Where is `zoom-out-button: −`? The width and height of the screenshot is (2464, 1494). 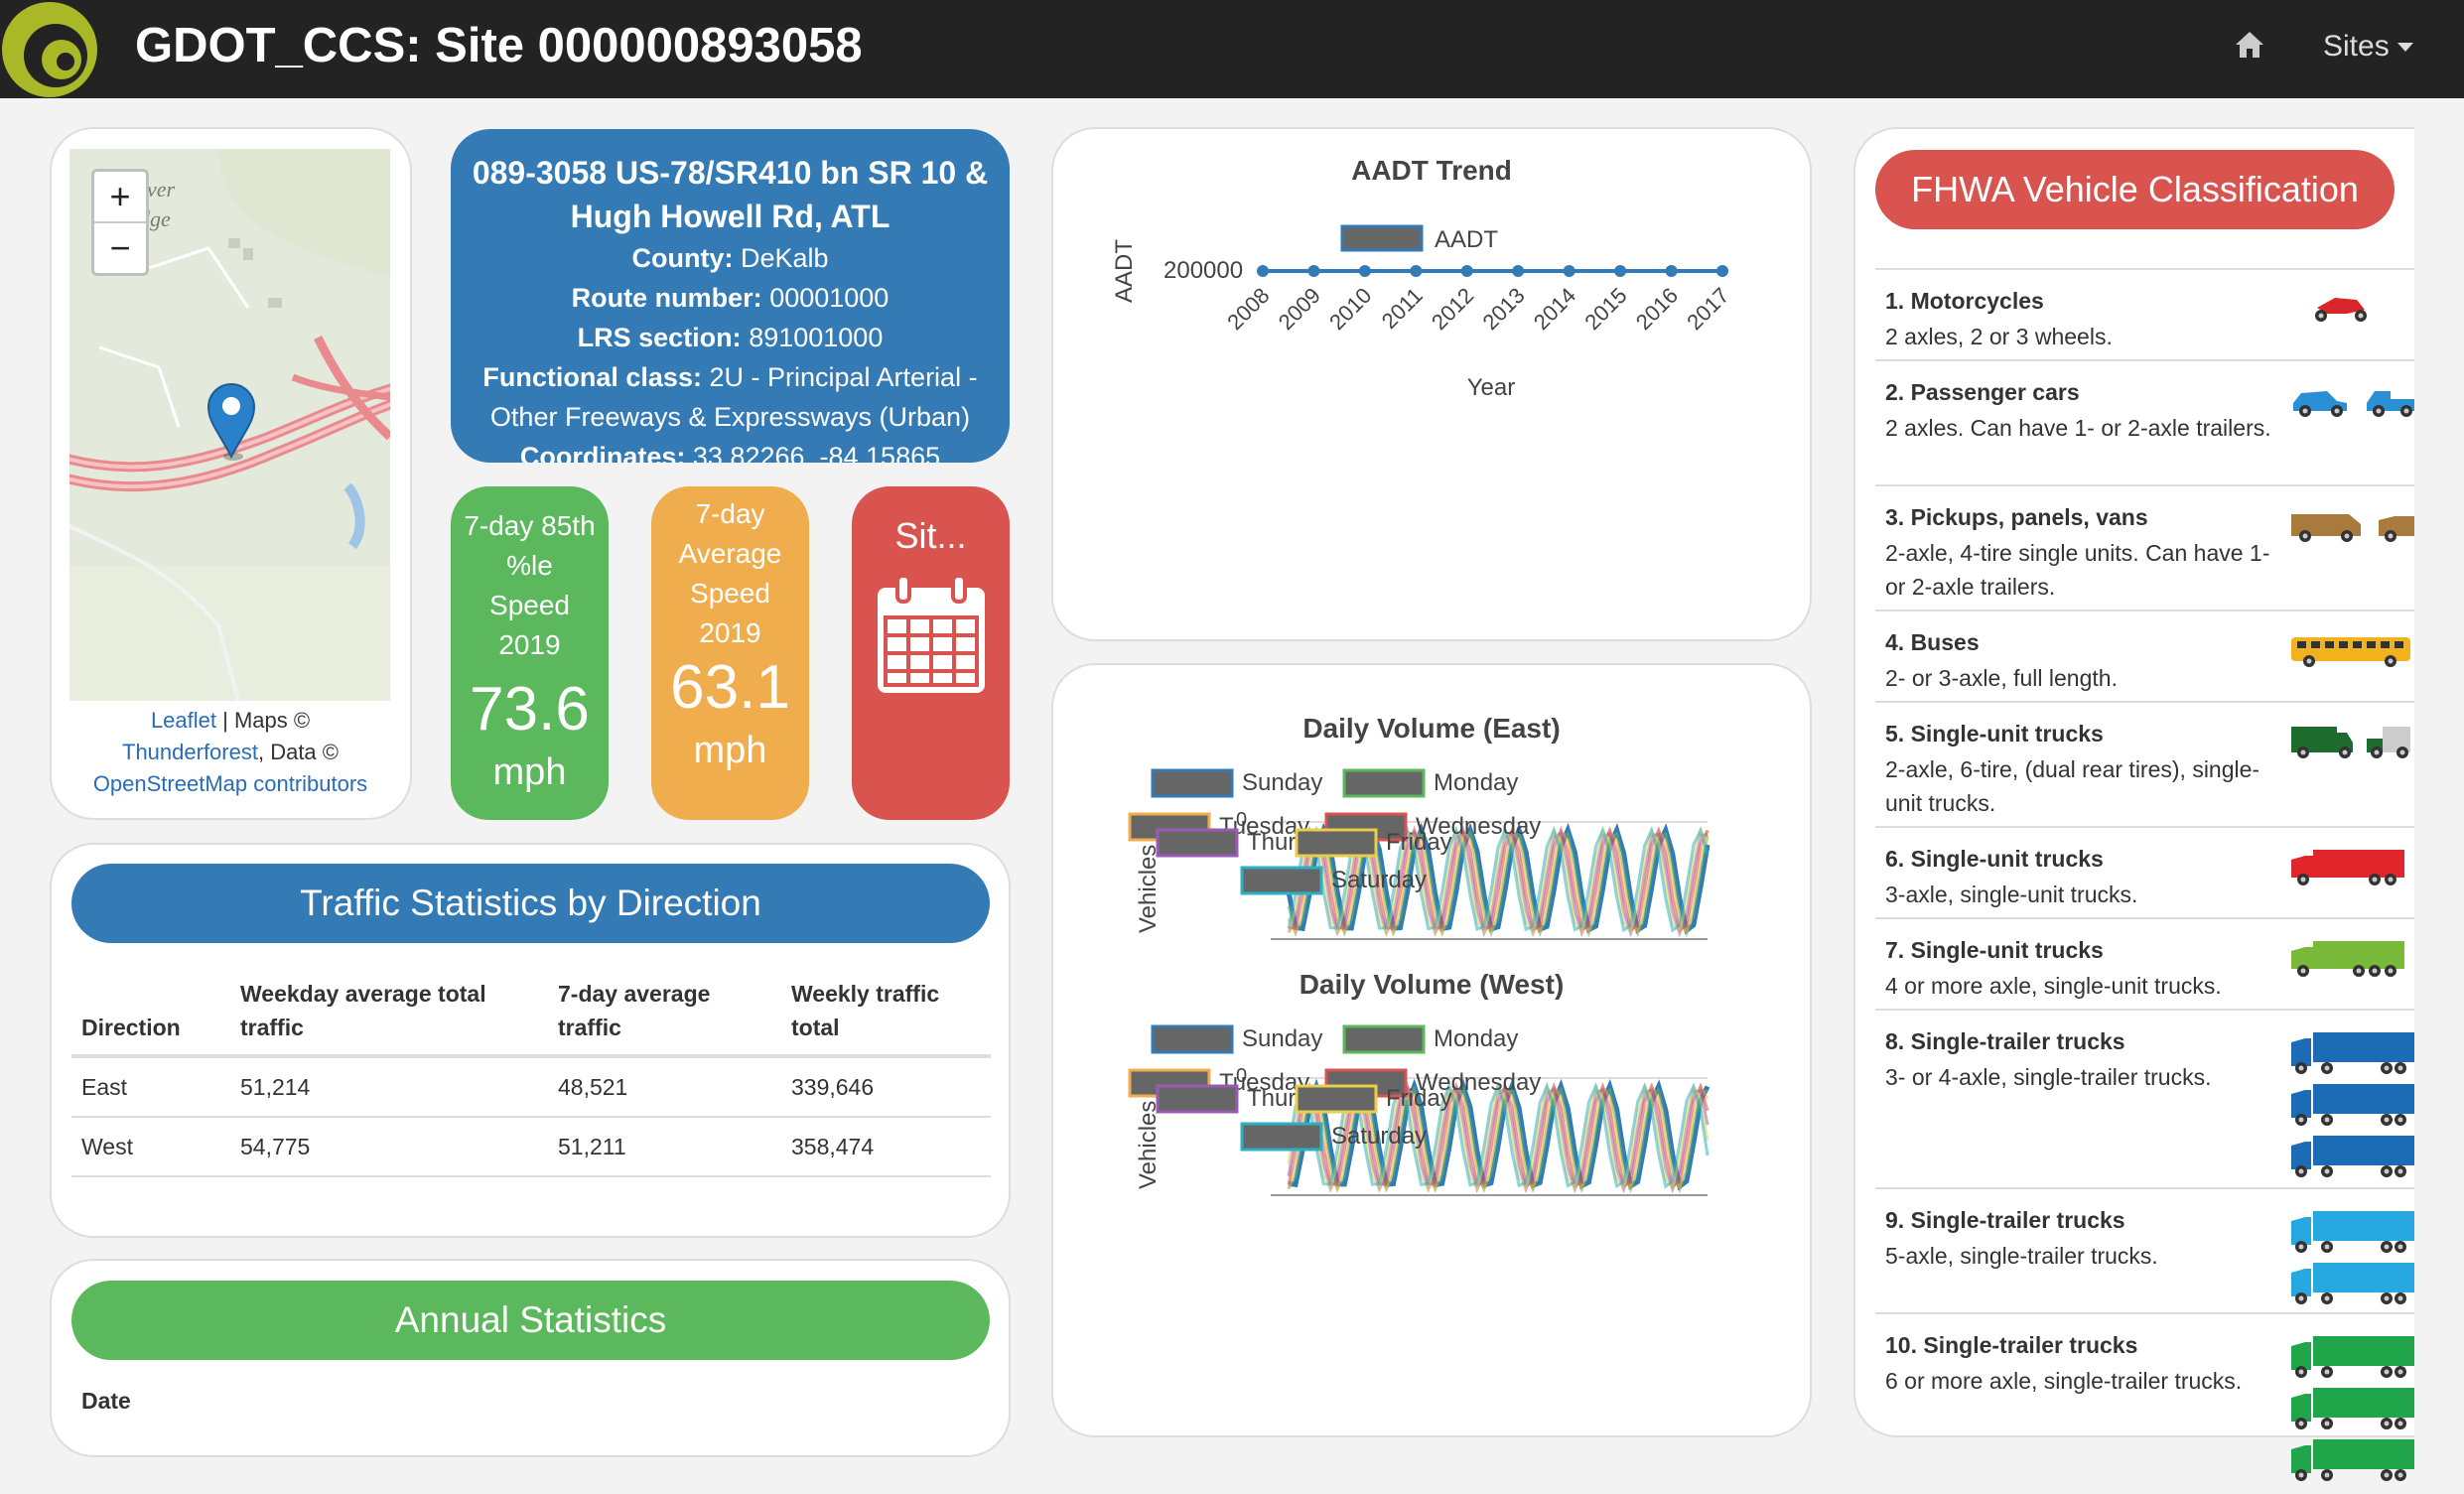
zoom-out-button: − is located at coordinates (120, 247).